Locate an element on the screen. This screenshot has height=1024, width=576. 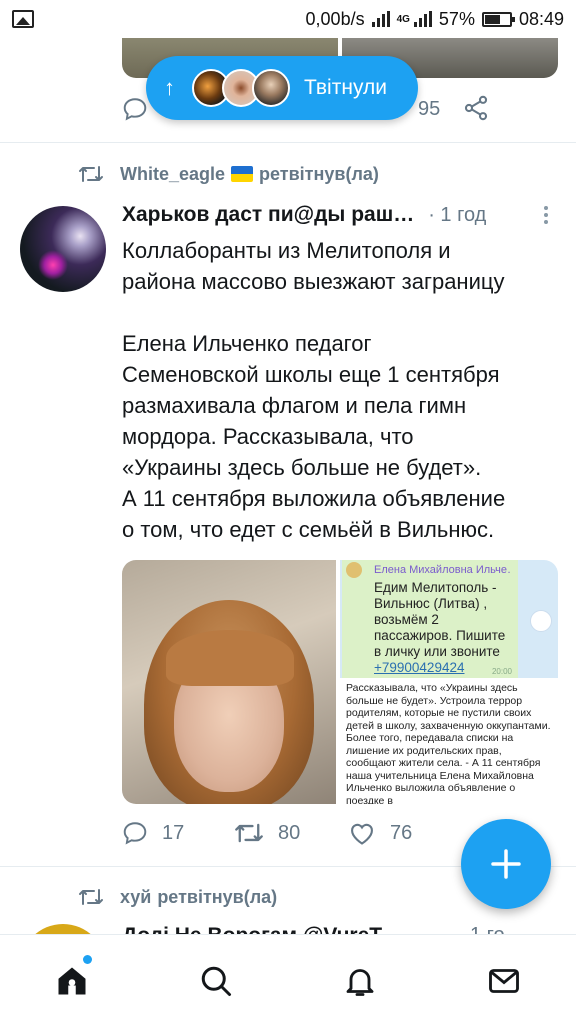
search-icon is located at coordinates (216, 981).